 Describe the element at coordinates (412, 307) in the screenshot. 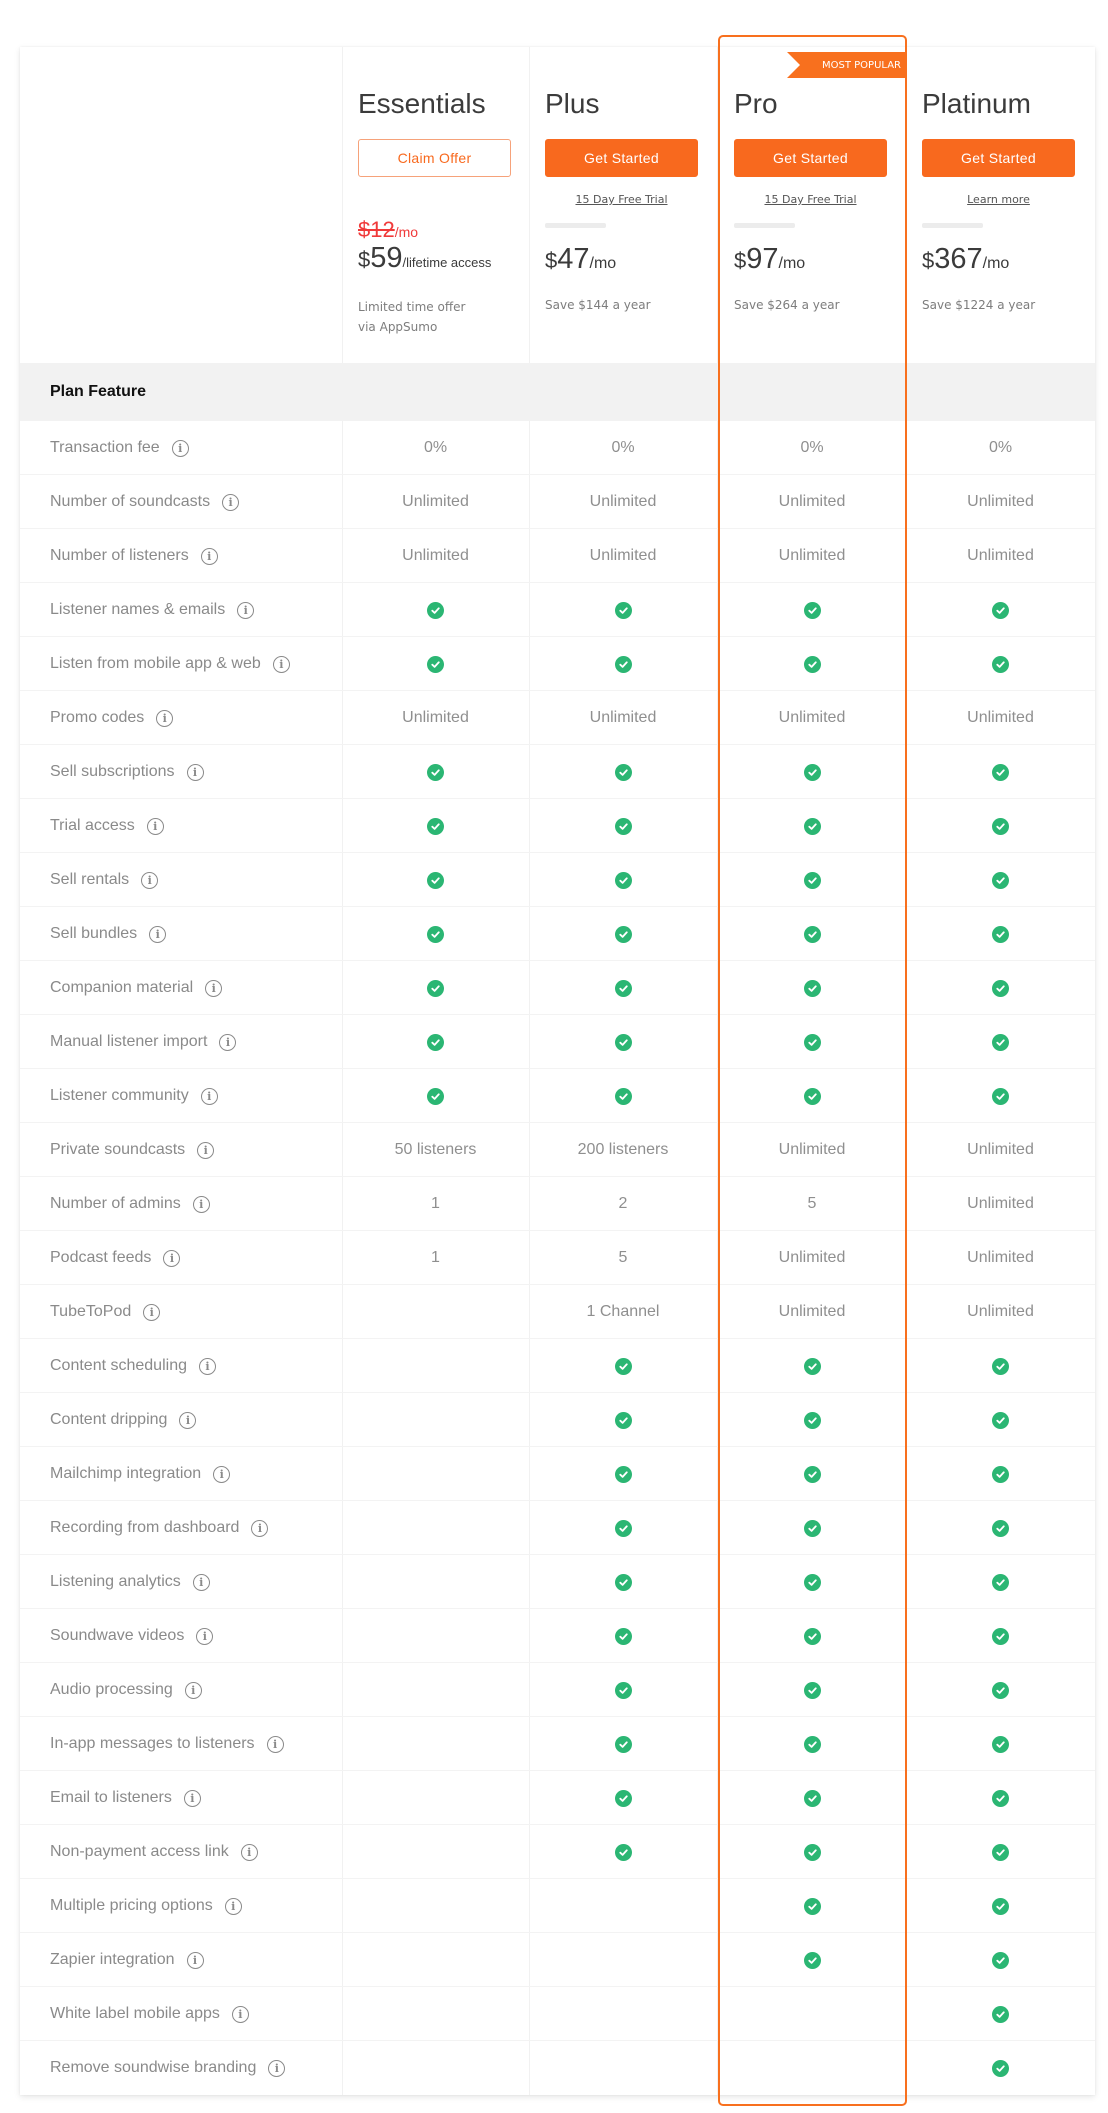

I see `offer-note-line: Limited time offer` at that location.